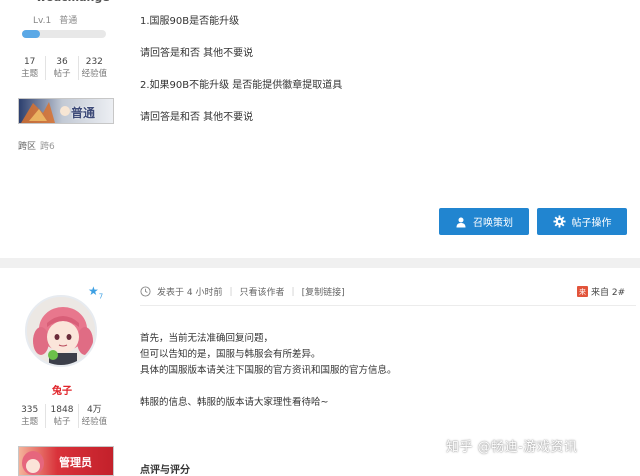  I want to click on exp-progress-bar, so click(64, 34).